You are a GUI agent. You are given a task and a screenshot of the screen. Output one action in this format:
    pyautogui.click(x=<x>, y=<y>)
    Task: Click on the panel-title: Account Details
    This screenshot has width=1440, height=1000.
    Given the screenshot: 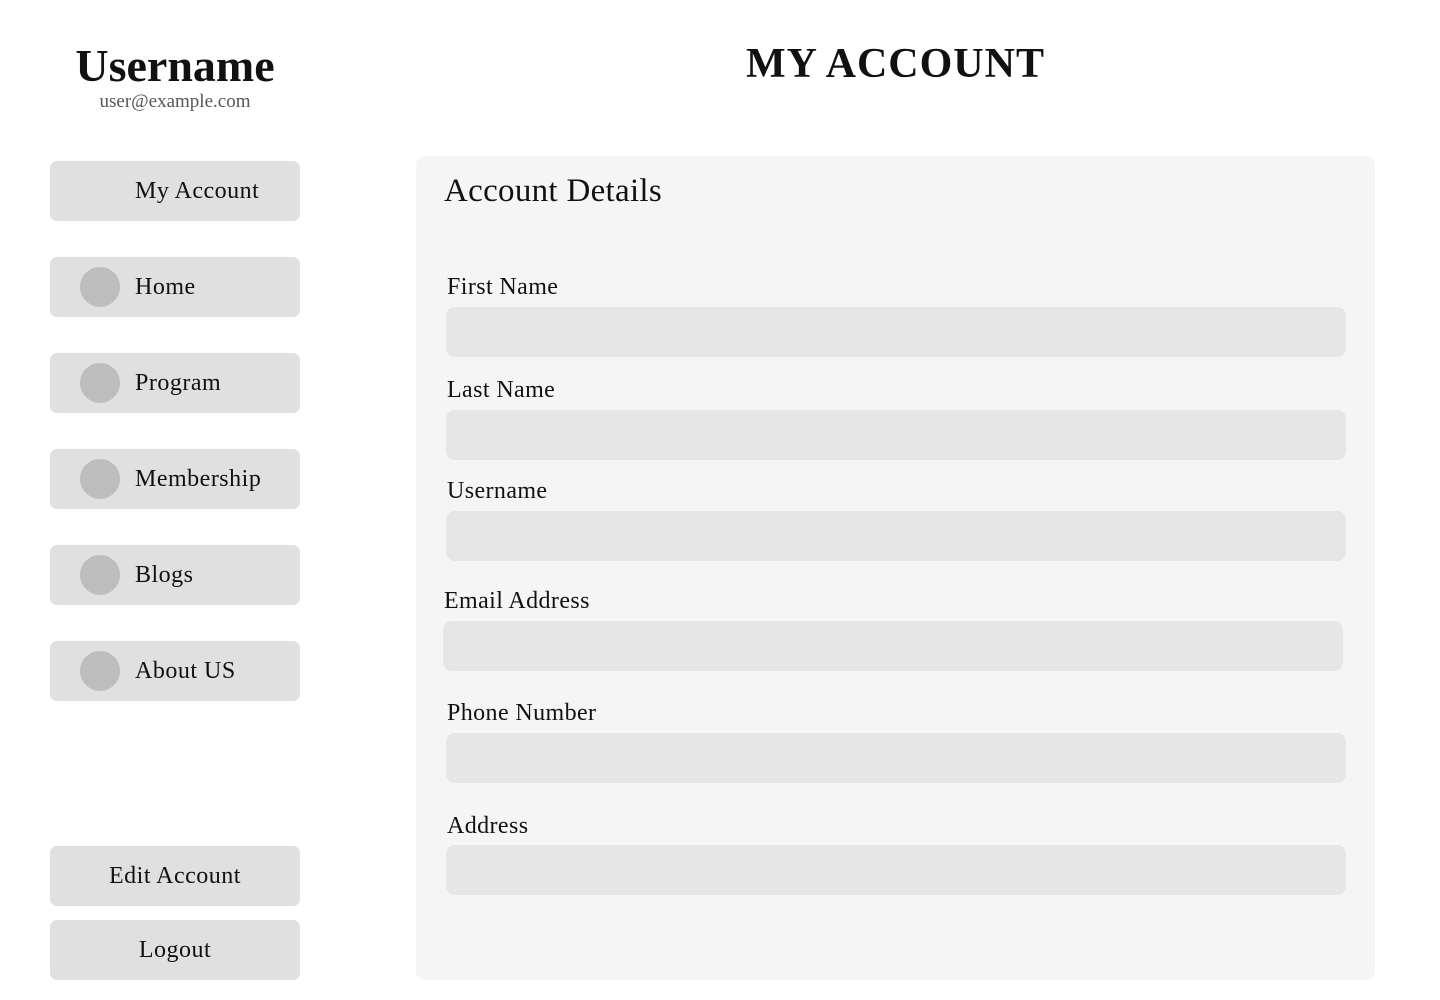 What is the action you would take?
    pyautogui.click(x=553, y=191)
    